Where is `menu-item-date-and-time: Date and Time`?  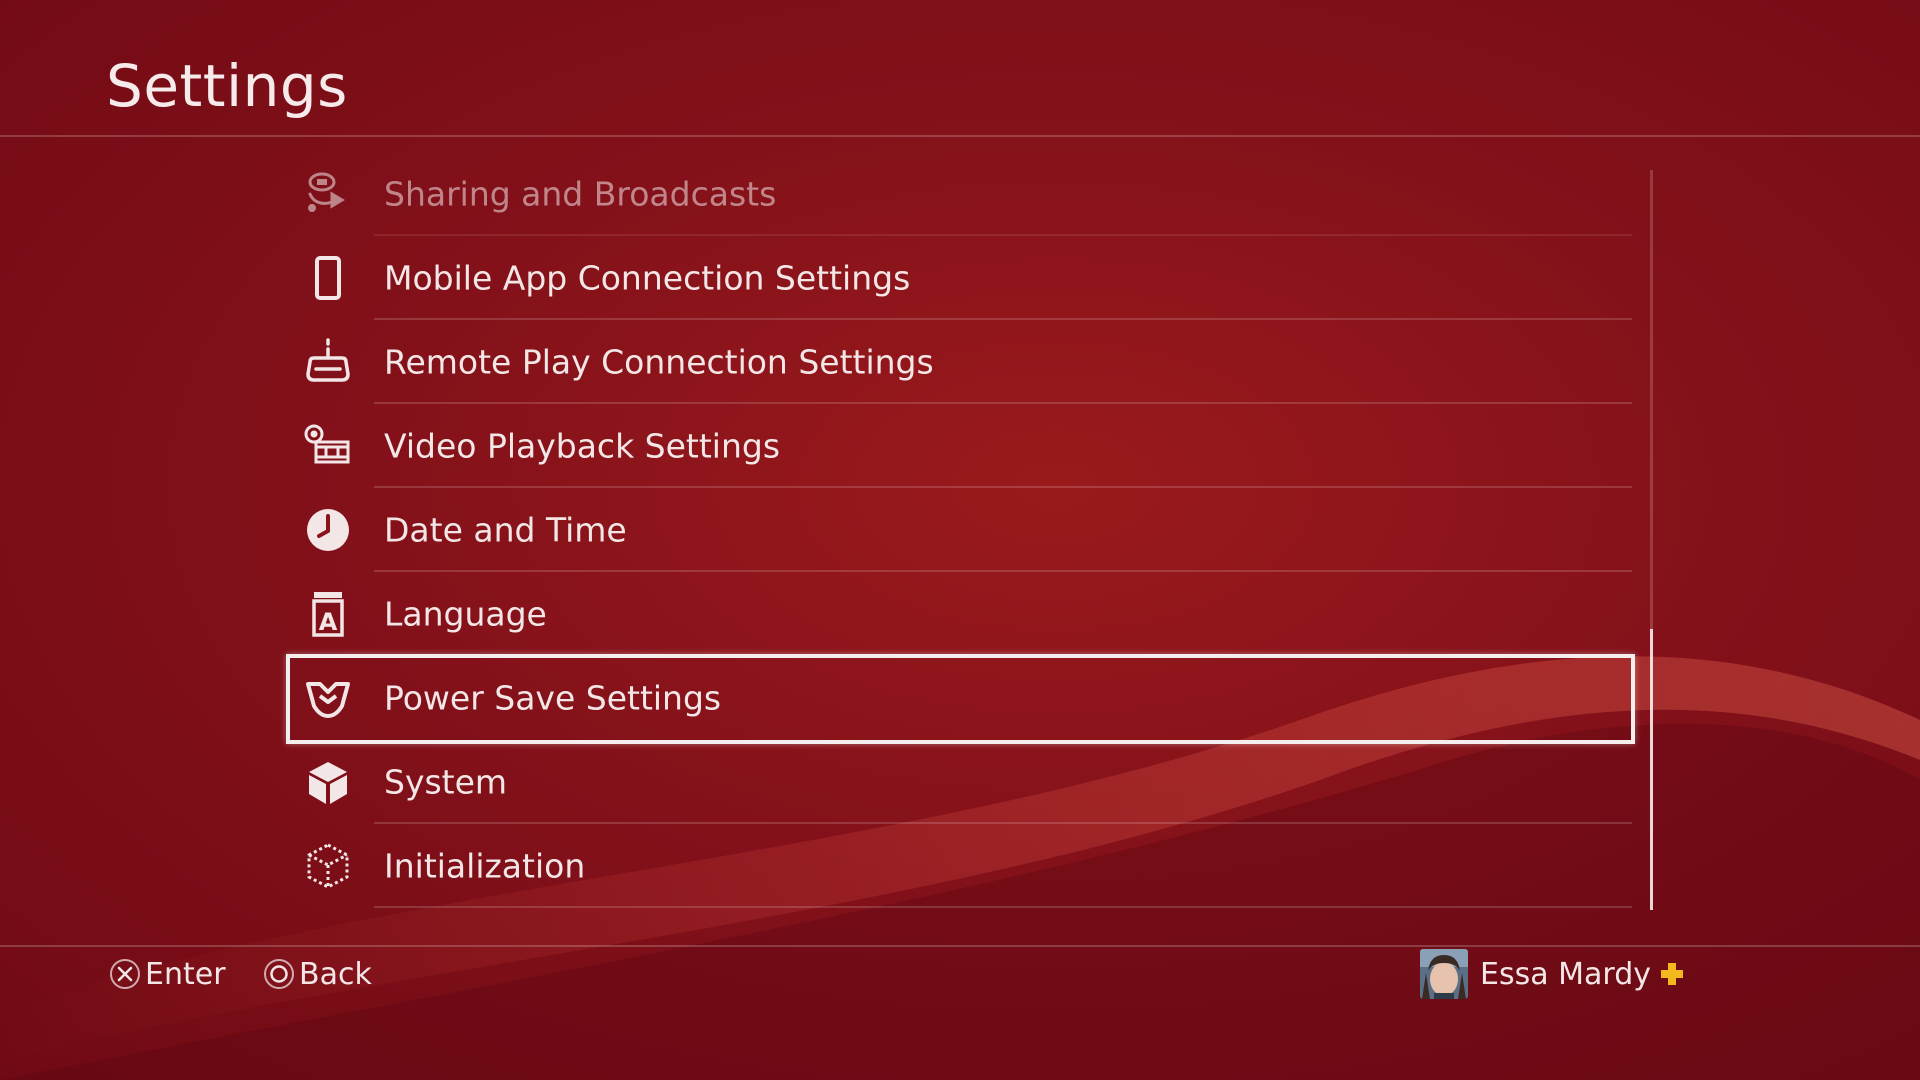
menu-item-date-and-time: Date and Time is located at coordinates (960, 530).